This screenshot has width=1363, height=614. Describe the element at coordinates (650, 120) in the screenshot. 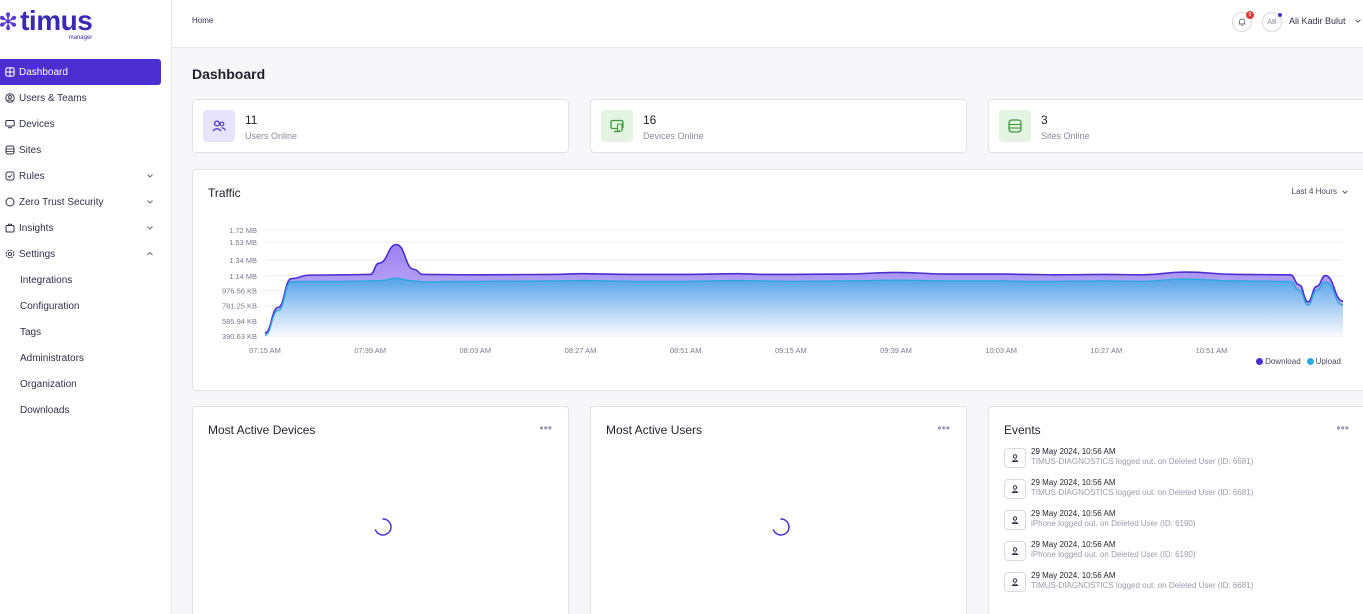

I see `stat-value: 16` at that location.